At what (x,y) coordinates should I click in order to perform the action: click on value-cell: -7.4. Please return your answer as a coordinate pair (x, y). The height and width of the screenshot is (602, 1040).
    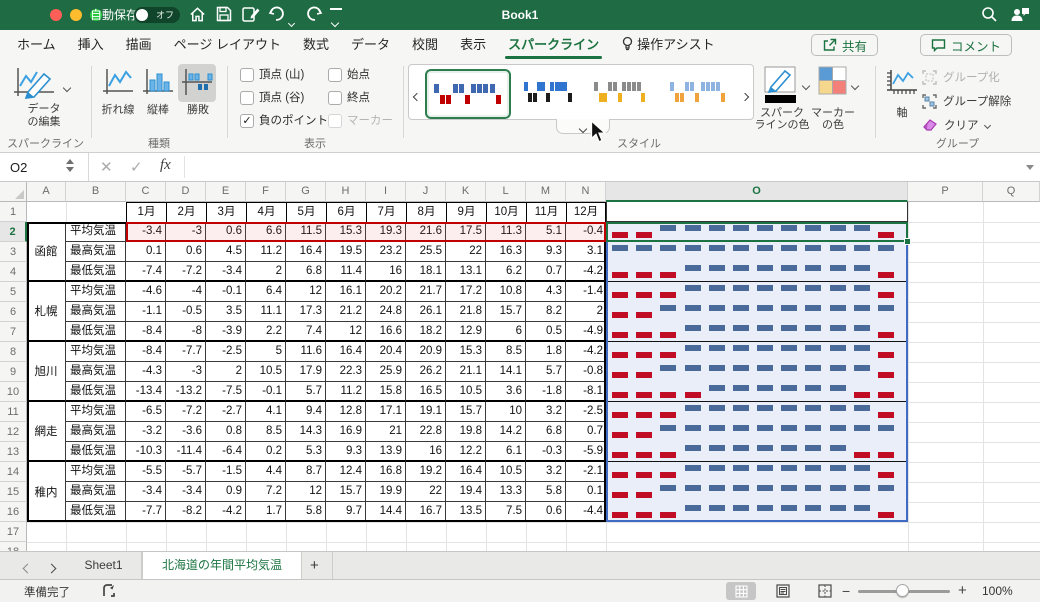
    Looking at the image, I should click on (146, 272).